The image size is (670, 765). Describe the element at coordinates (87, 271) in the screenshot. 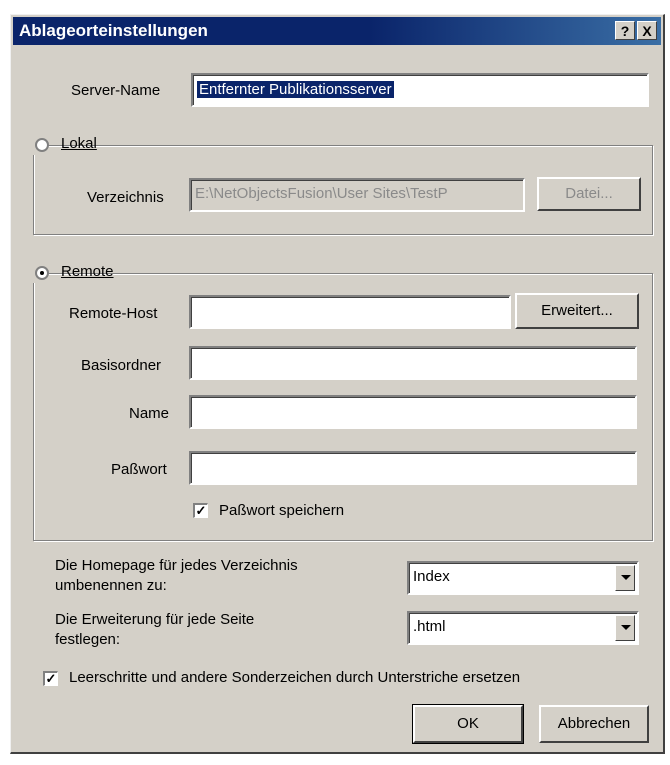

I see `remote-label: Remote` at that location.